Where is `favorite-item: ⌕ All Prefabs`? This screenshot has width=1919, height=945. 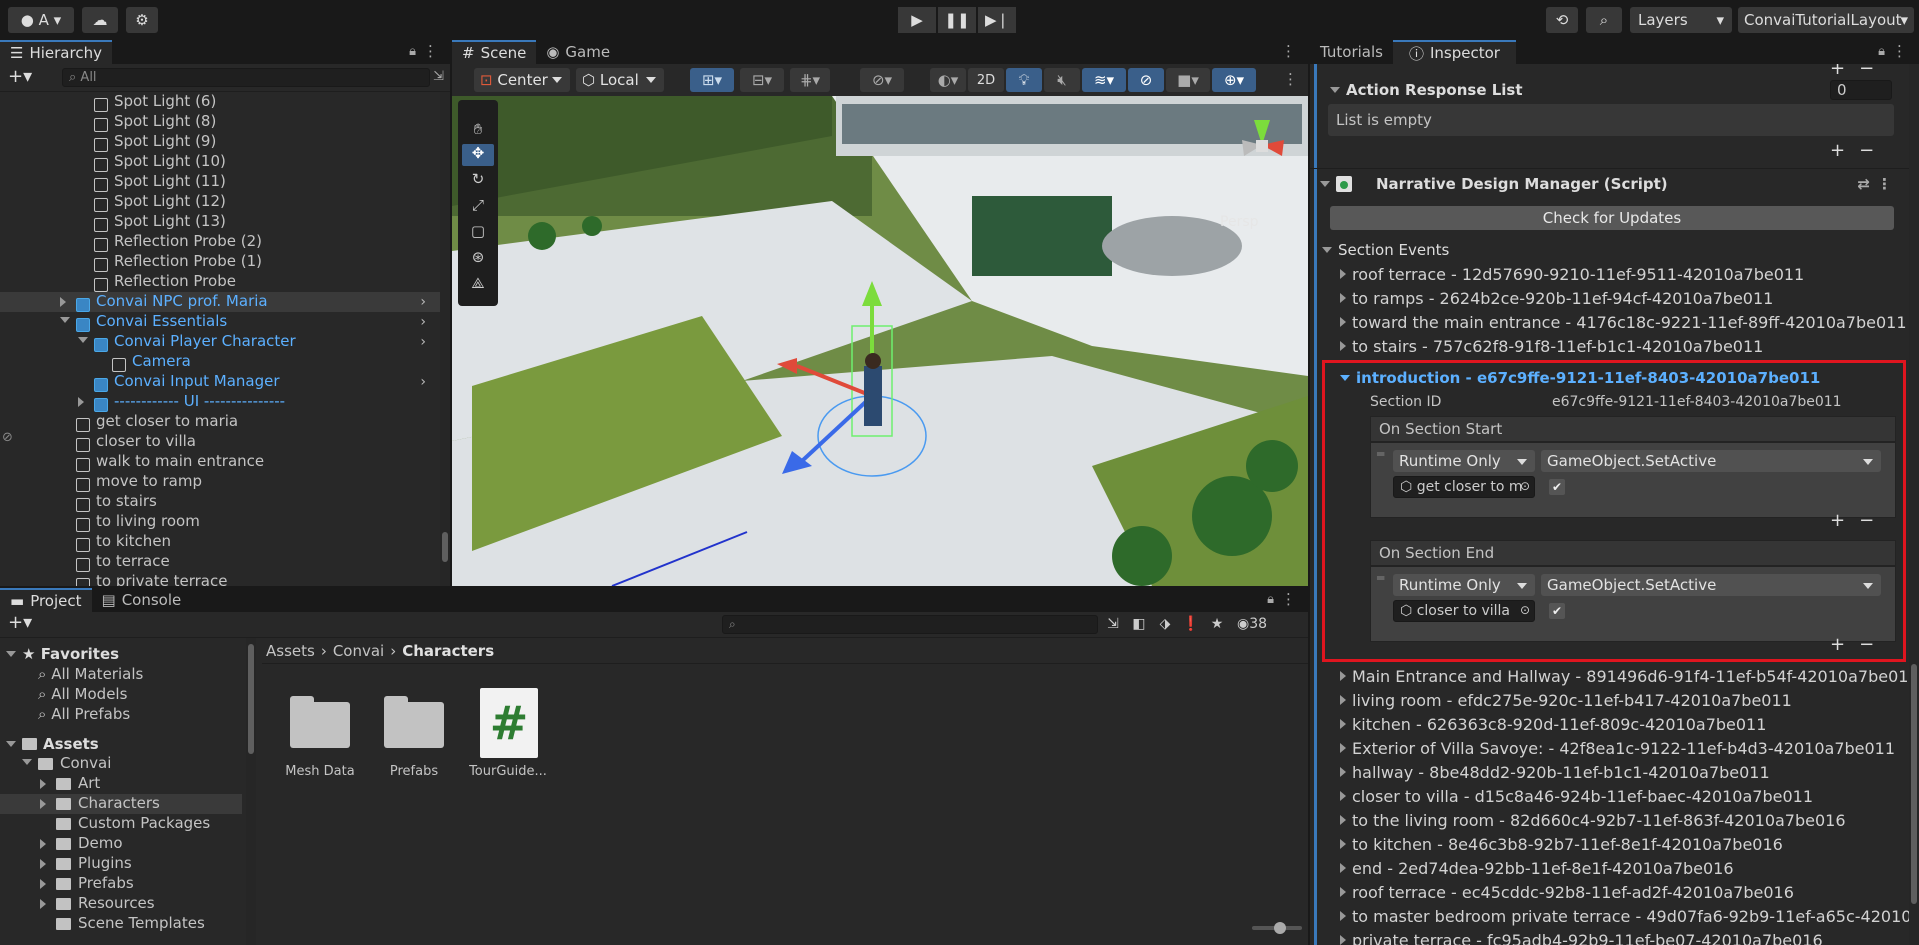 favorite-item: ⌕ All Prefabs is located at coordinates (84, 714).